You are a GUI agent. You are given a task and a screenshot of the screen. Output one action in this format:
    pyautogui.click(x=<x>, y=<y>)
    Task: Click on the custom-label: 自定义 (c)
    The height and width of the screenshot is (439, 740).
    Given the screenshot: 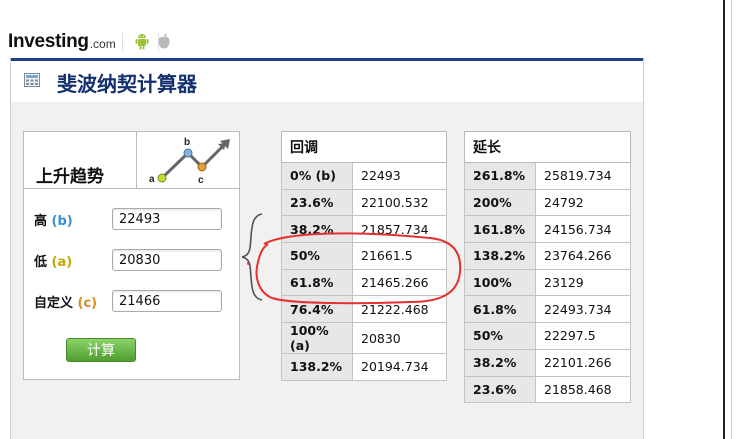 What is the action you would take?
    pyautogui.click(x=73, y=301)
    